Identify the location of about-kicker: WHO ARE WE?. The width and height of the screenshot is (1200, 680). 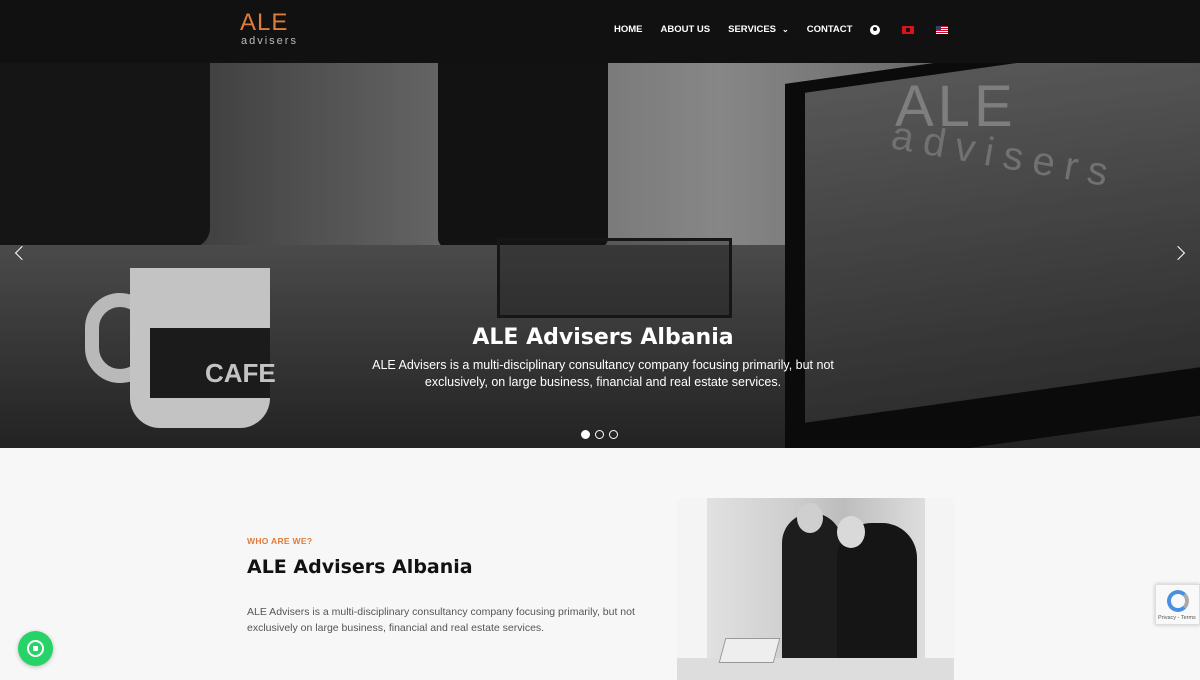
(280, 541).